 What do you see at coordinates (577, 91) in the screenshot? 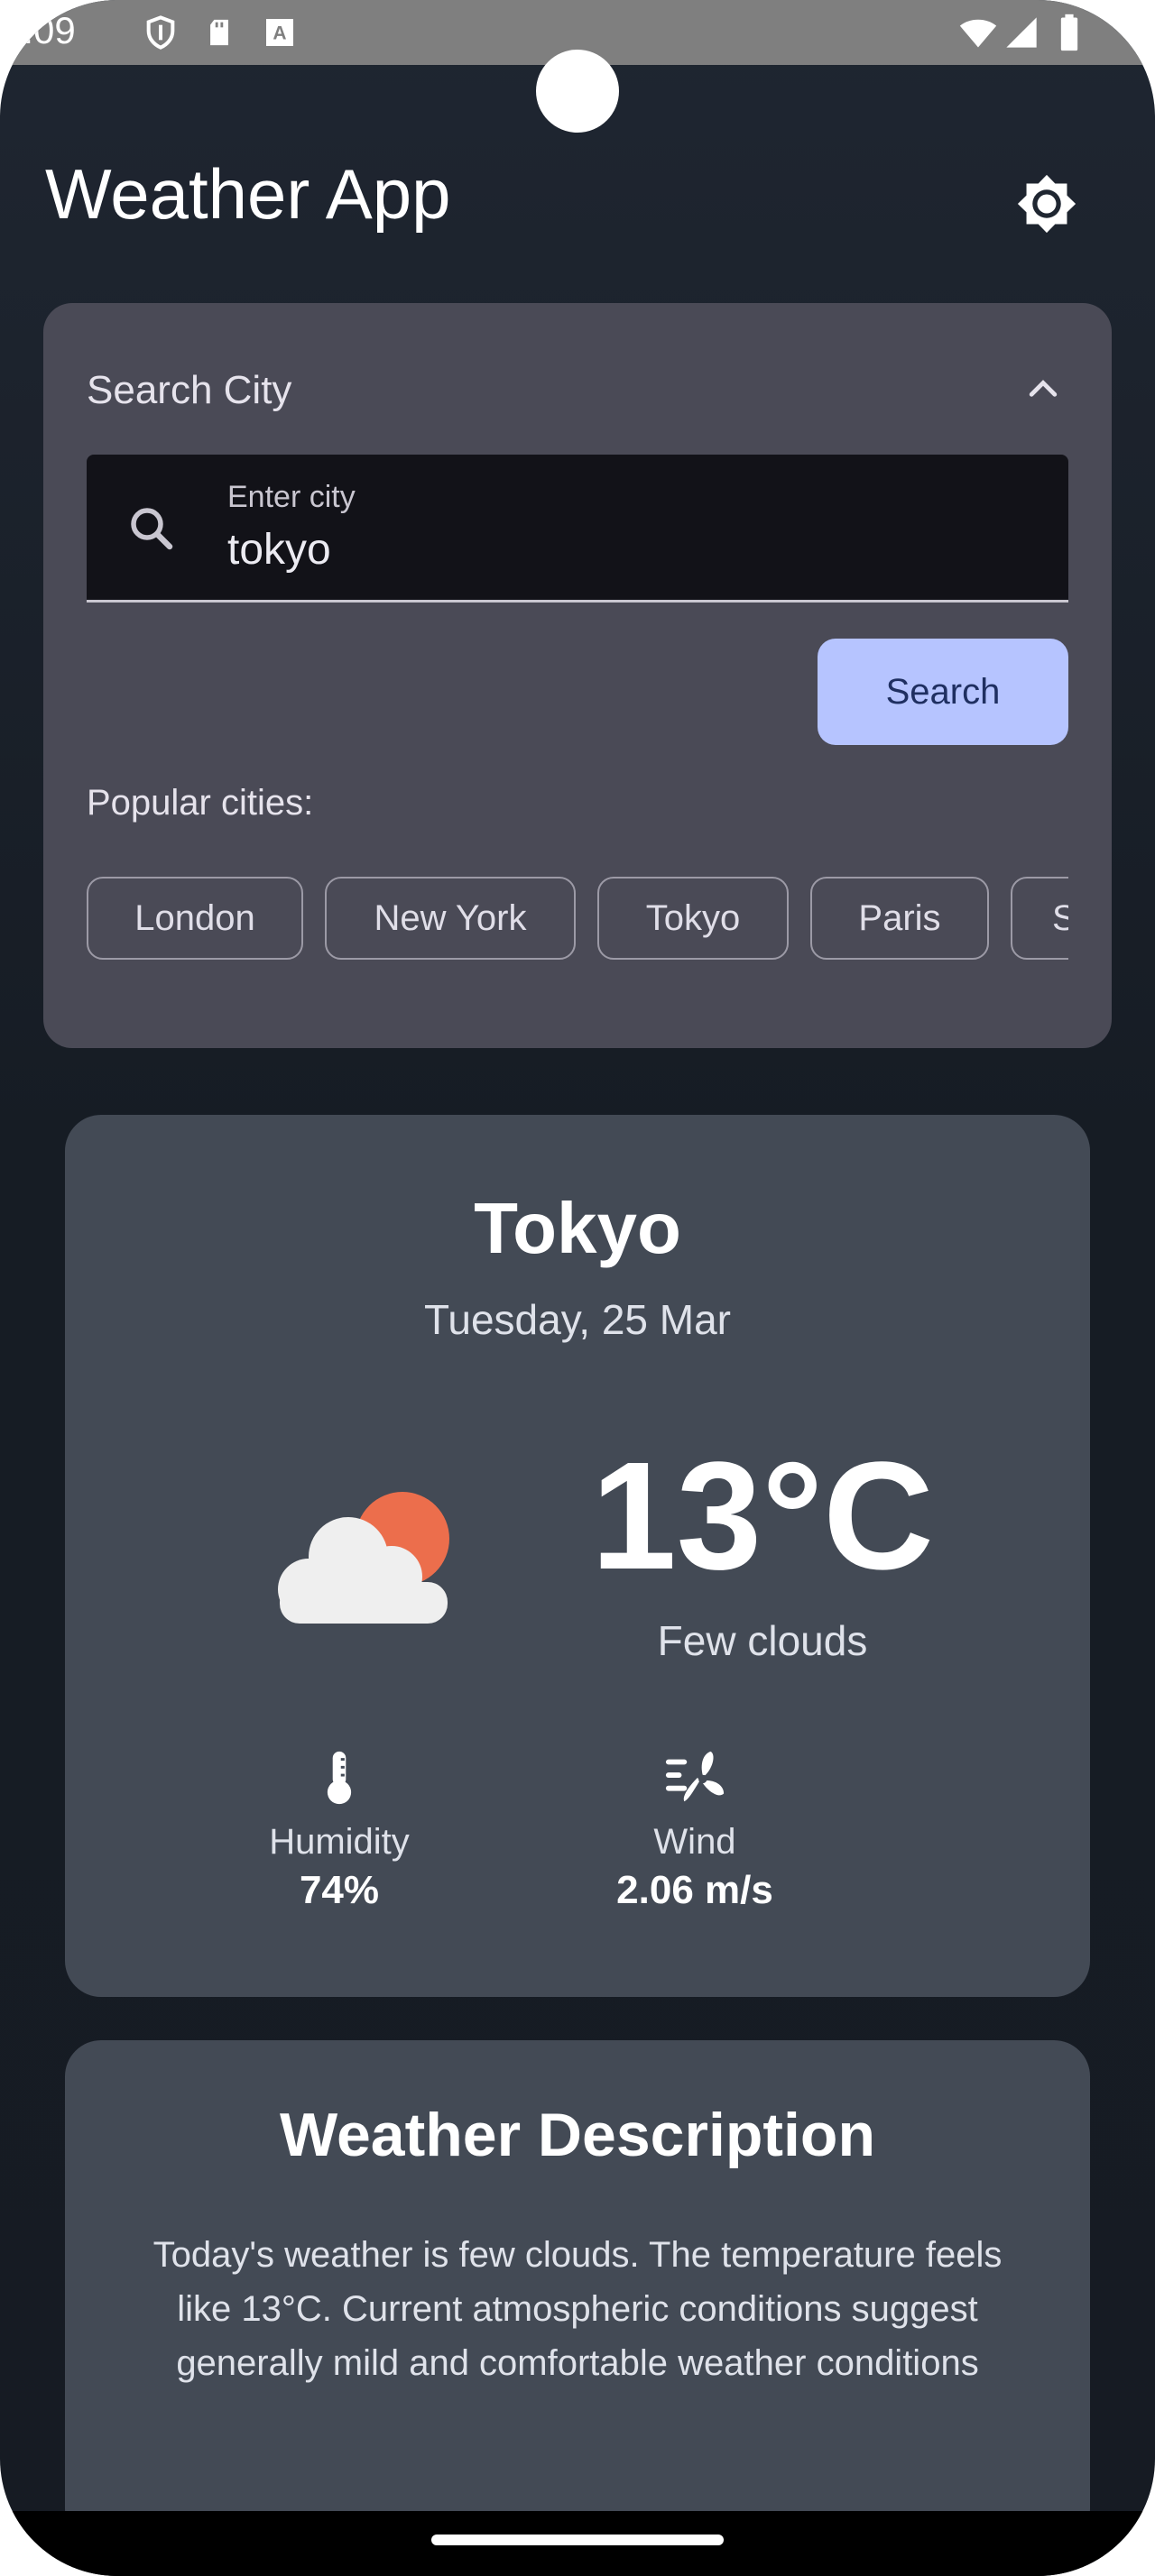
I see `camera-cutout` at bounding box center [577, 91].